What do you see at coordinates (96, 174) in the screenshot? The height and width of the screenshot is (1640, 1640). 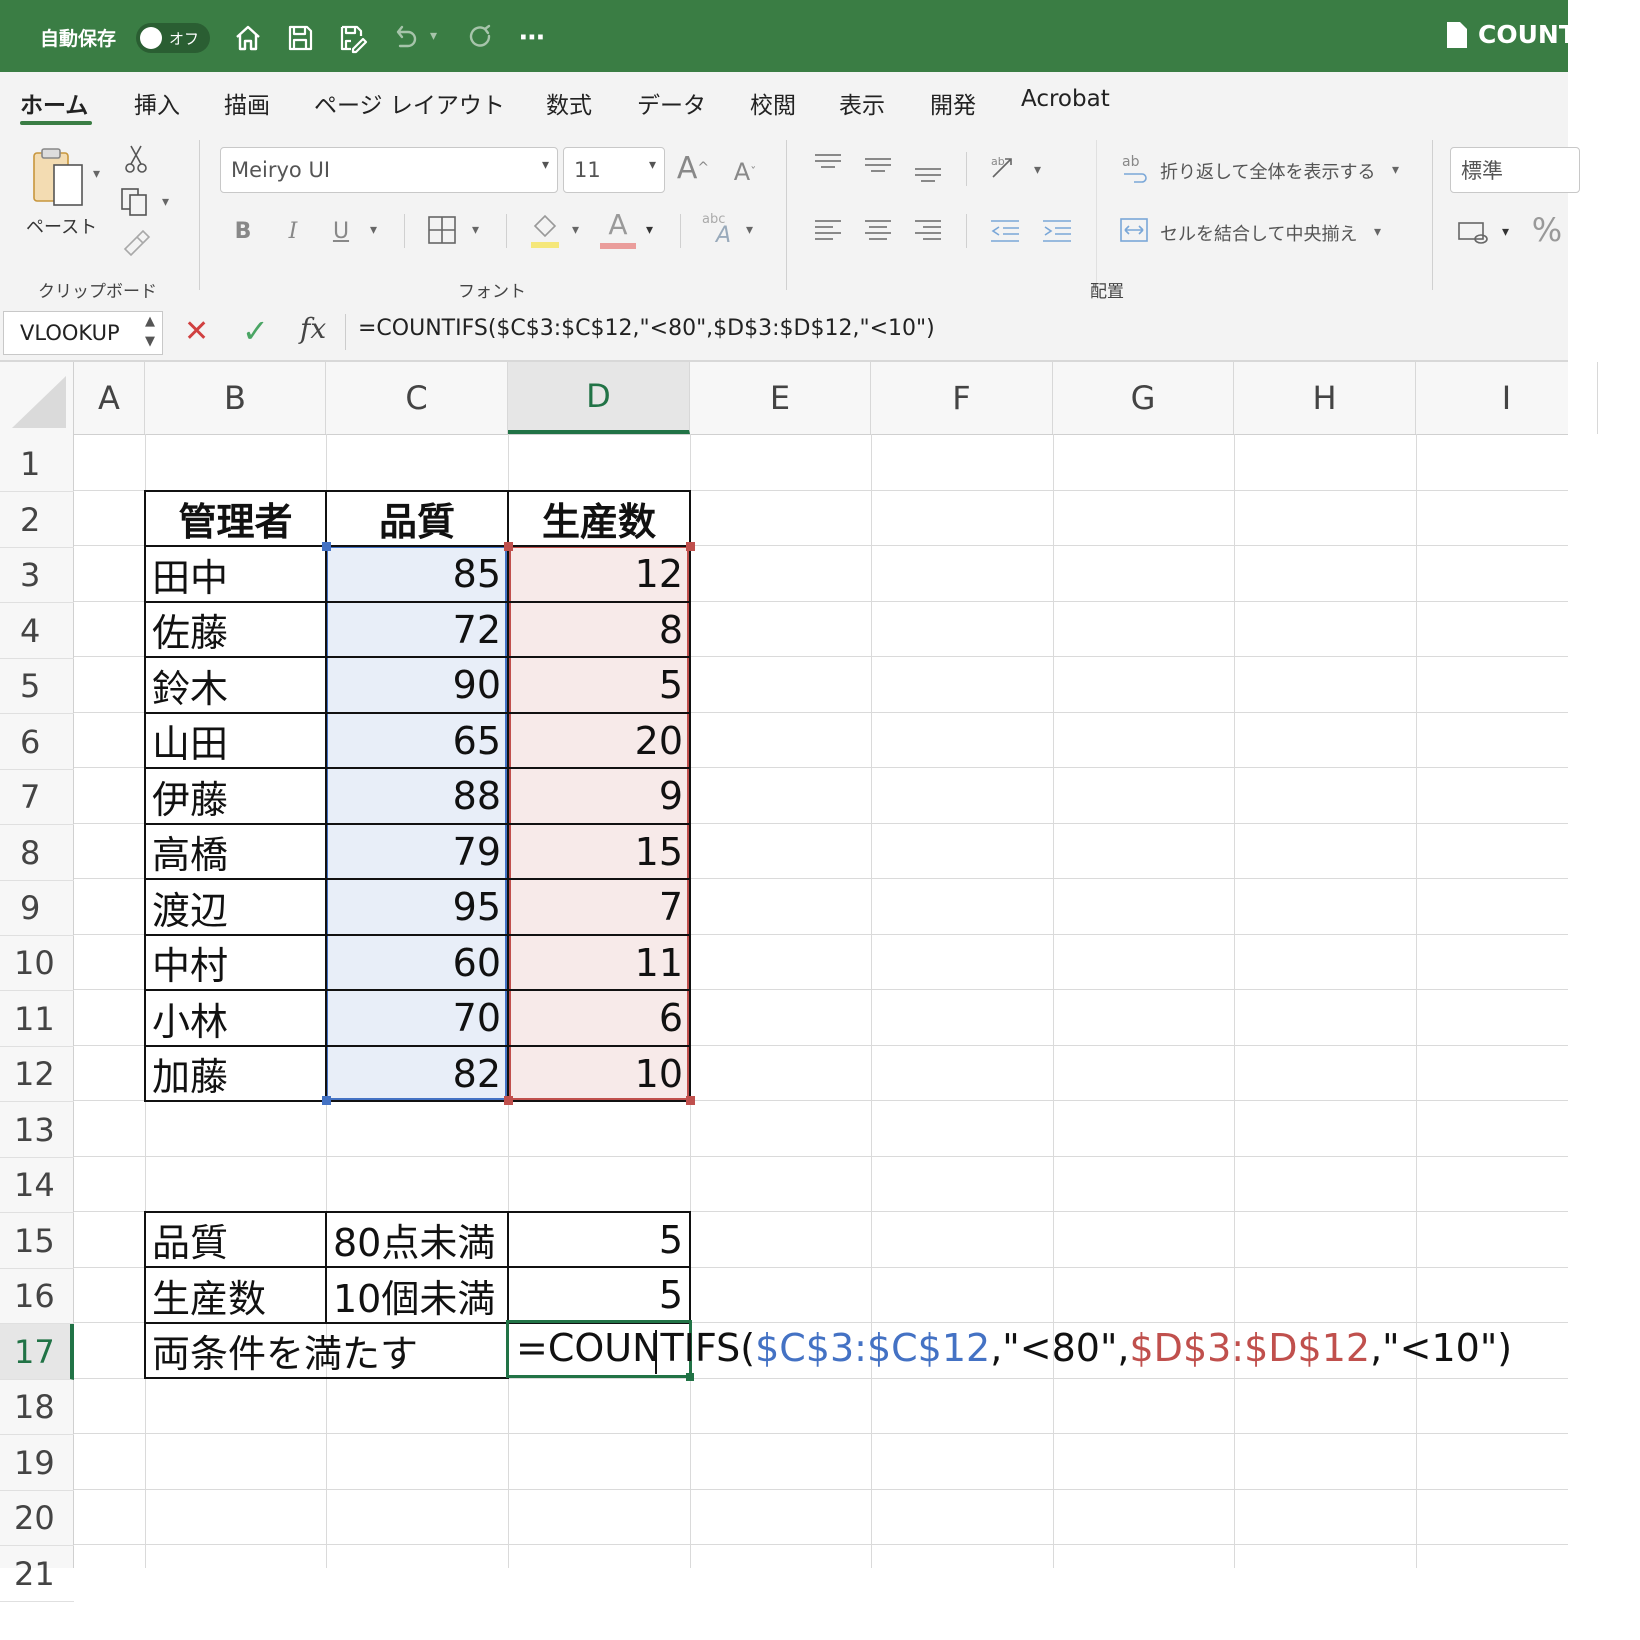 I see `paste-dropdown-icon: ▾` at bounding box center [96, 174].